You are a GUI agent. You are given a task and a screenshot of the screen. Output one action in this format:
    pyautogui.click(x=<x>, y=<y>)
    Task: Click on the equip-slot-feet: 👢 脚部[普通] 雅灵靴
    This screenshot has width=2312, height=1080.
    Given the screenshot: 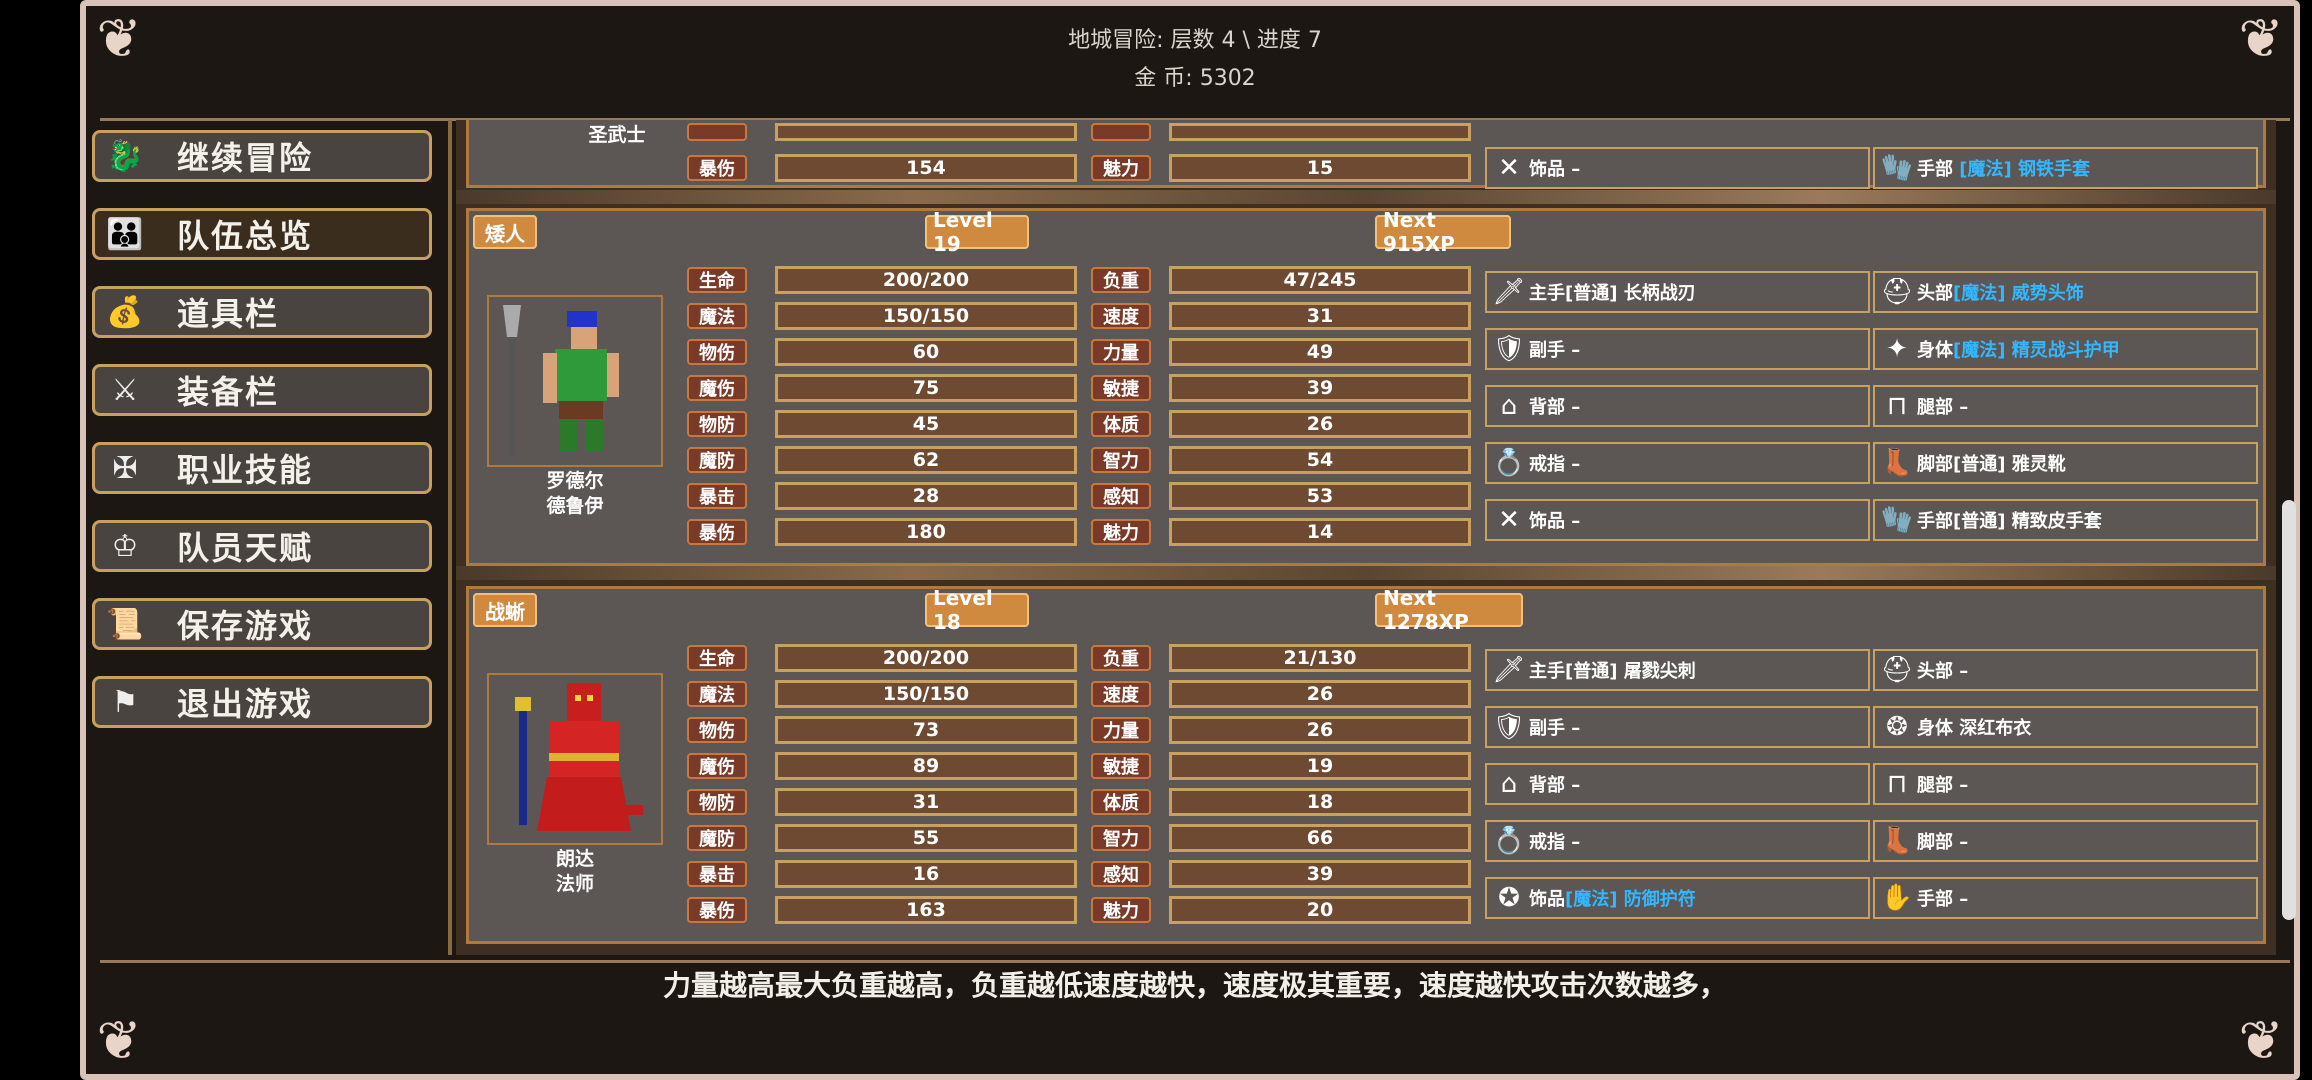 What is the action you would take?
    pyautogui.click(x=2065, y=463)
    